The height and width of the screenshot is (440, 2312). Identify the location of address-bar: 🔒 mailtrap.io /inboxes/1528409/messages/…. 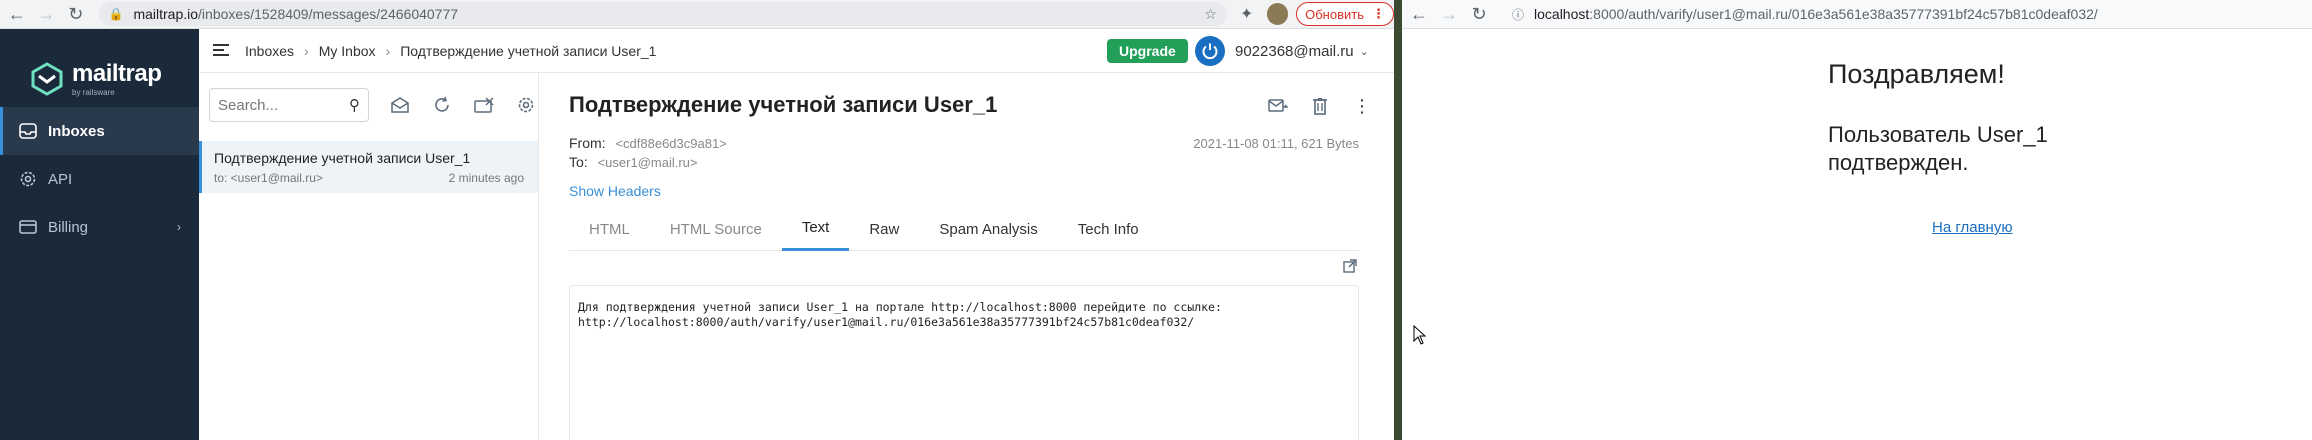
(662, 14).